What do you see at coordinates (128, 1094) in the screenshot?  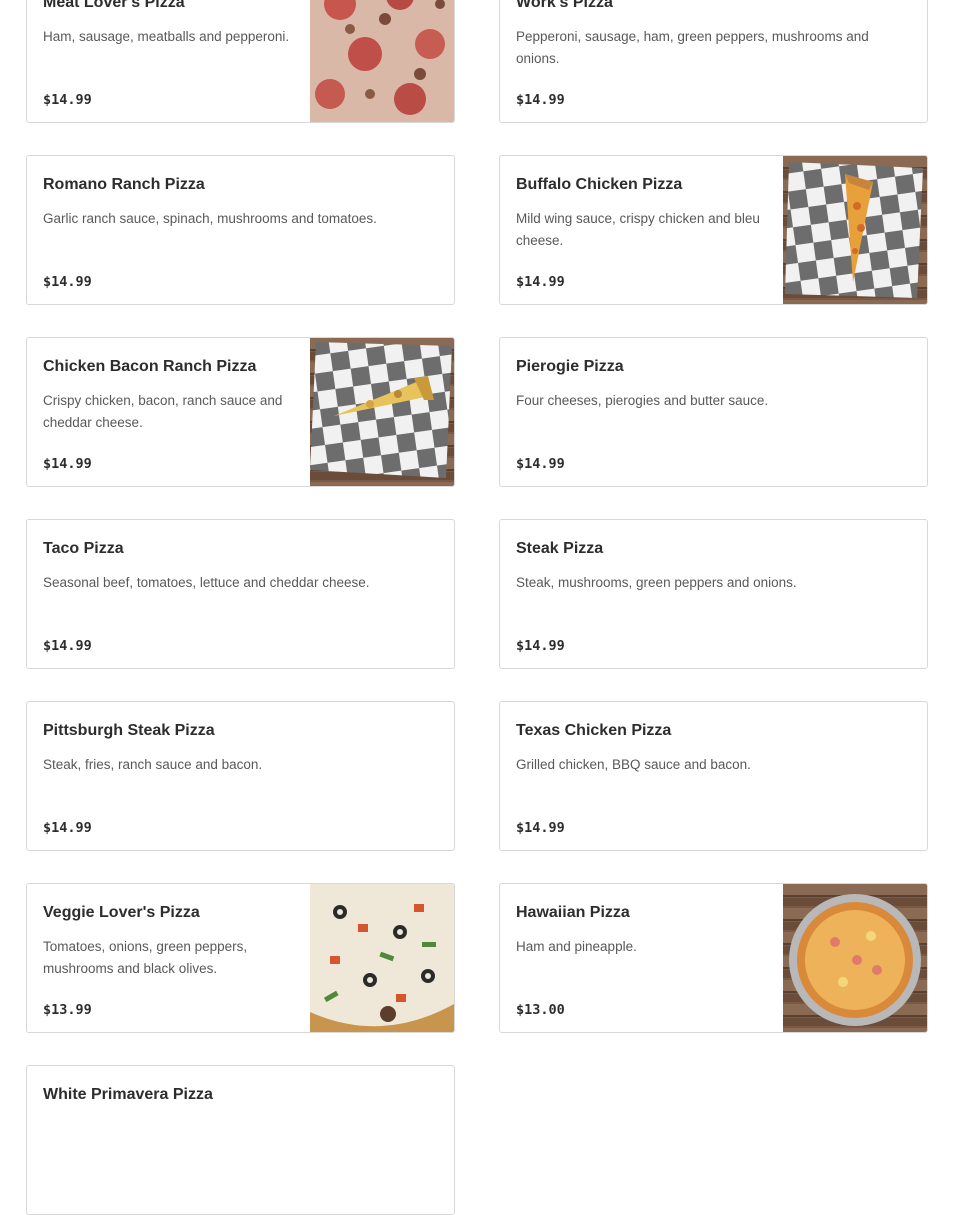 I see `menu-item-name: White Primavera Pizza` at bounding box center [128, 1094].